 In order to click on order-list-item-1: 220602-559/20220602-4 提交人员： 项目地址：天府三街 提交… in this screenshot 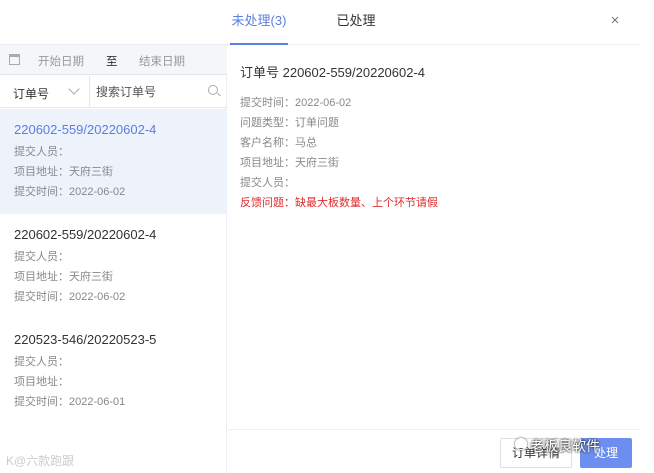, I will do `click(113, 161)`.